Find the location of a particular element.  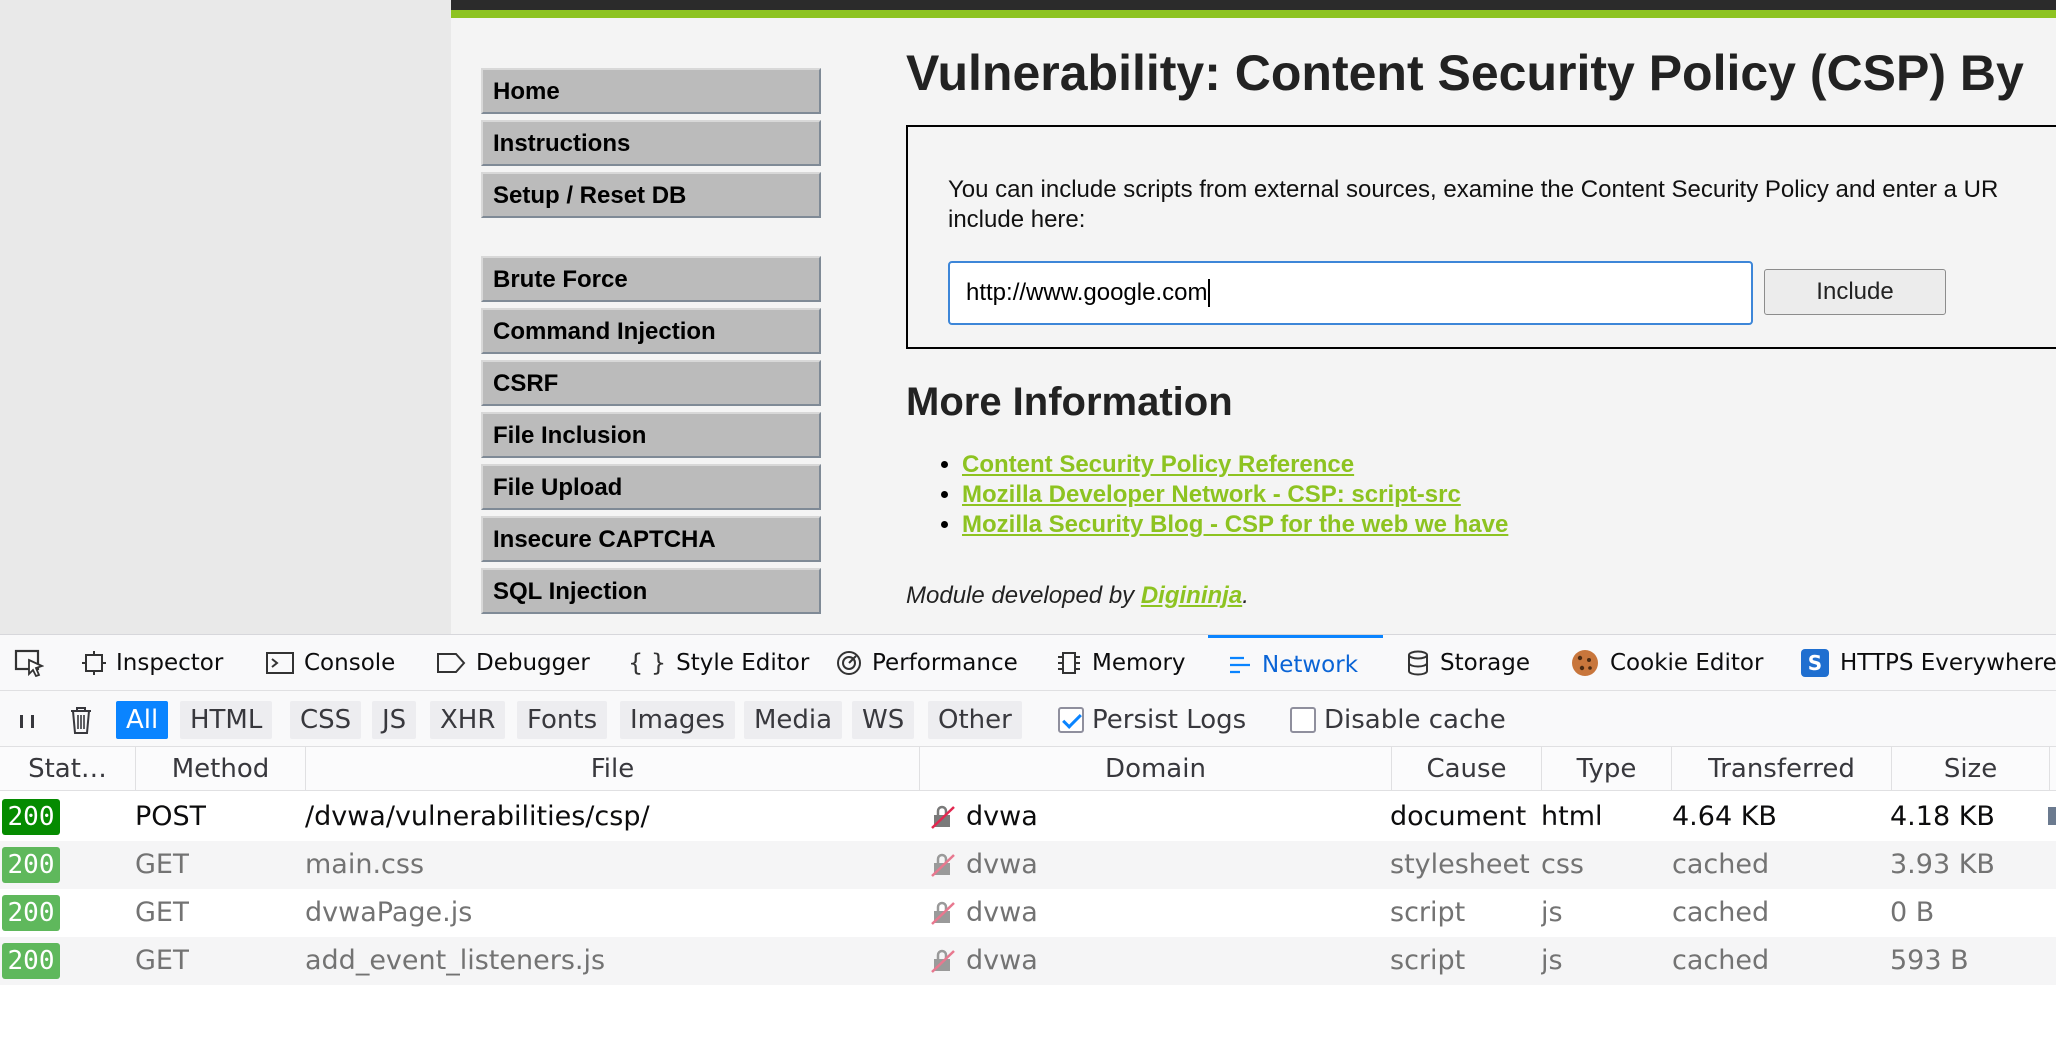

filter-media: Media is located at coordinates (793, 720).